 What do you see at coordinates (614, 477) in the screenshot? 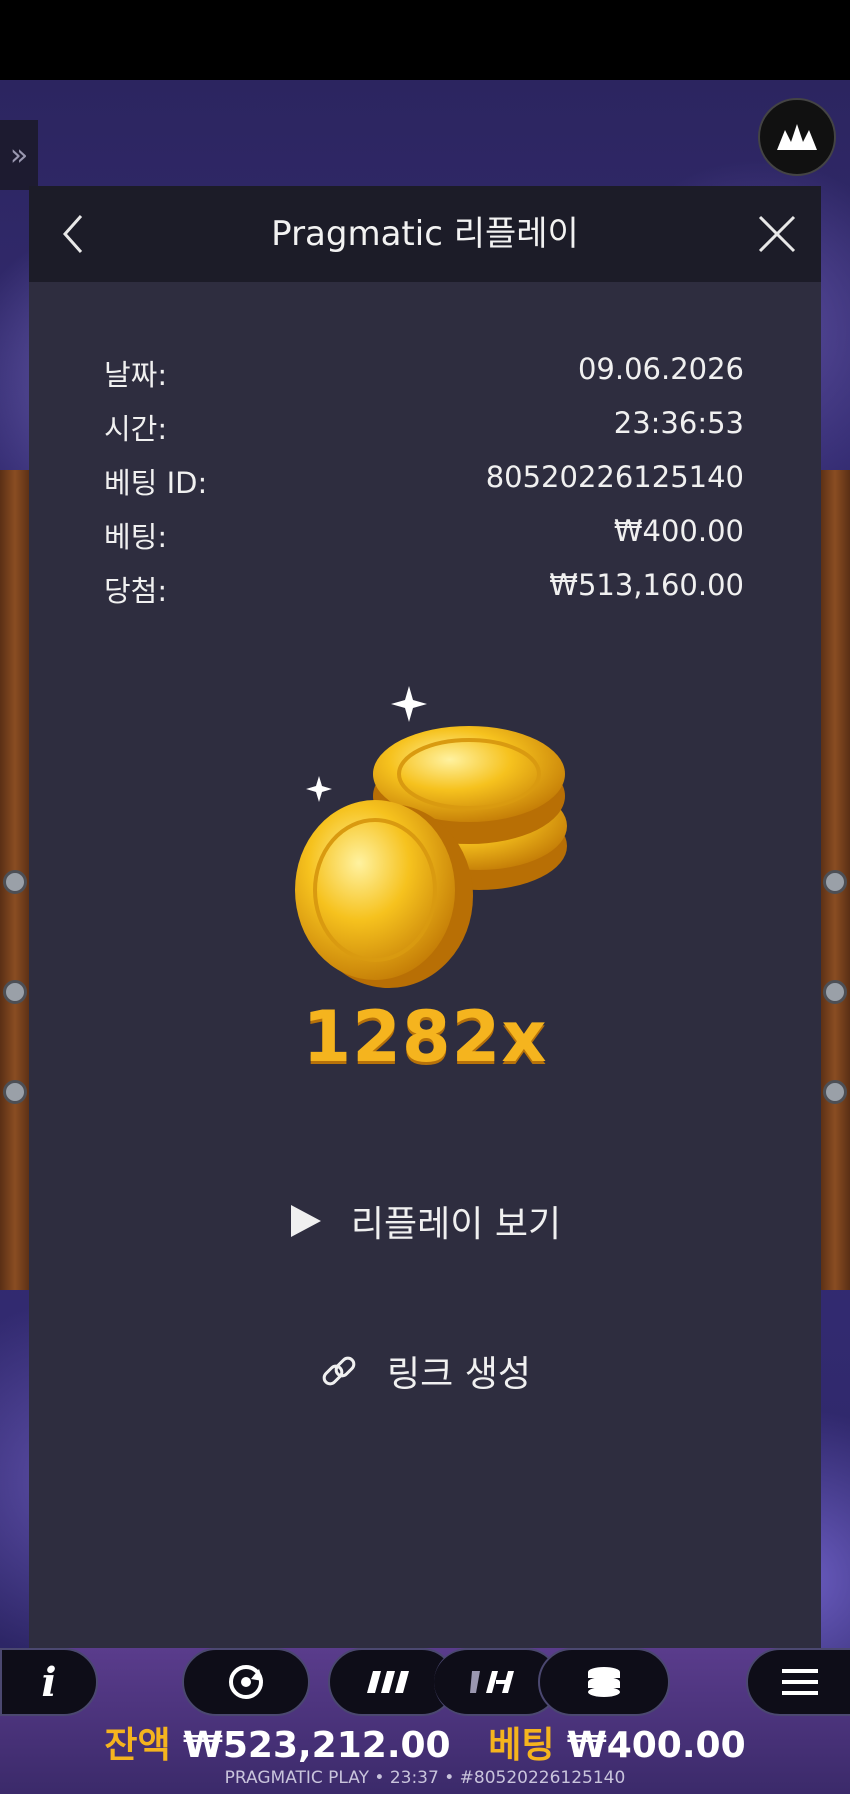
I see `bet-id-value: 80520226125140` at bounding box center [614, 477].